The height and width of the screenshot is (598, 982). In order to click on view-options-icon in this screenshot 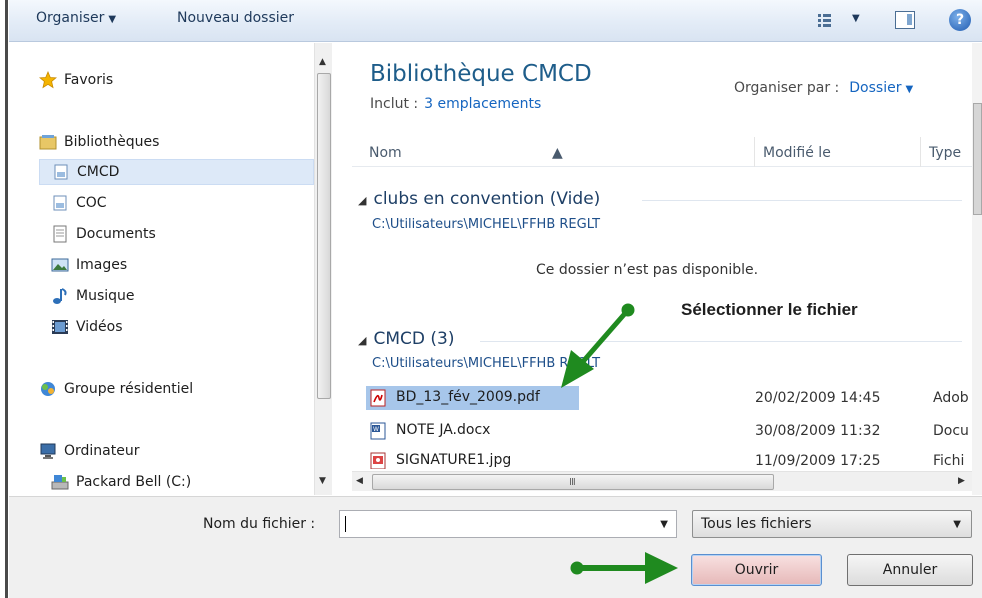, I will do `click(832, 21)`.